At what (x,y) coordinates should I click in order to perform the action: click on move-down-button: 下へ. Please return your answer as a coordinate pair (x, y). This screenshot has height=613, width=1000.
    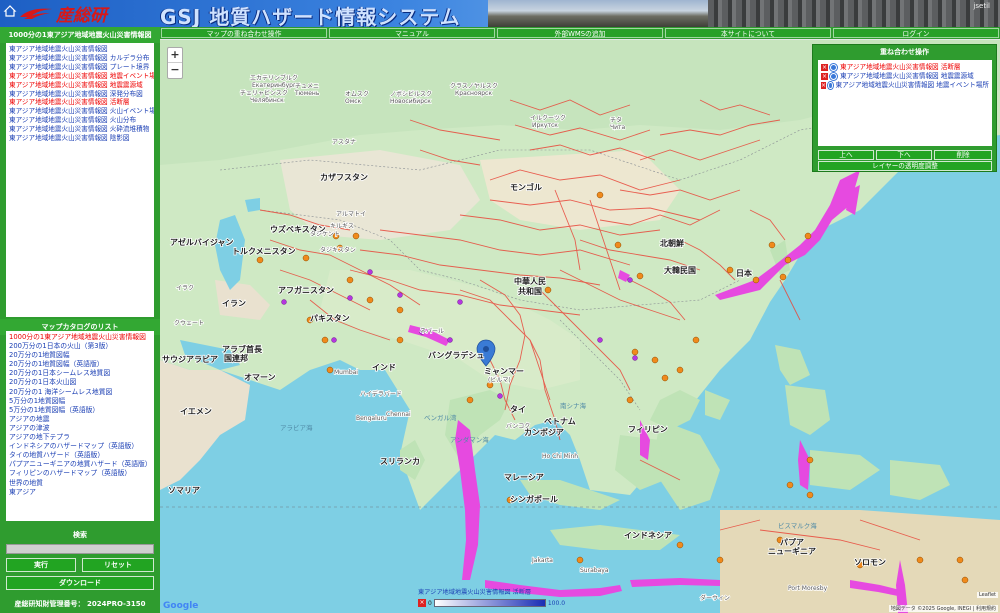
    Looking at the image, I should click on (904, 155).